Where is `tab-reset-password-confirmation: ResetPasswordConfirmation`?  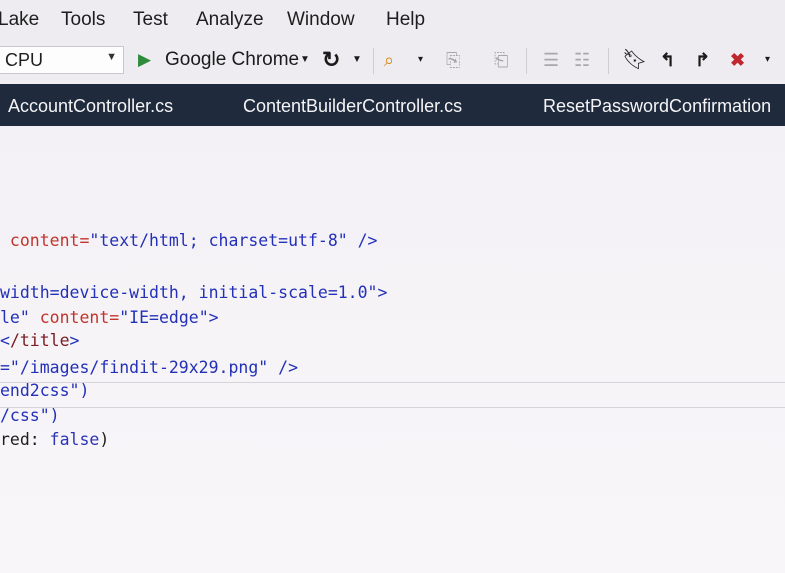
tab-reset-password-confirmation: ResetPasswordConfirmation is located at coordinates (657, 106).